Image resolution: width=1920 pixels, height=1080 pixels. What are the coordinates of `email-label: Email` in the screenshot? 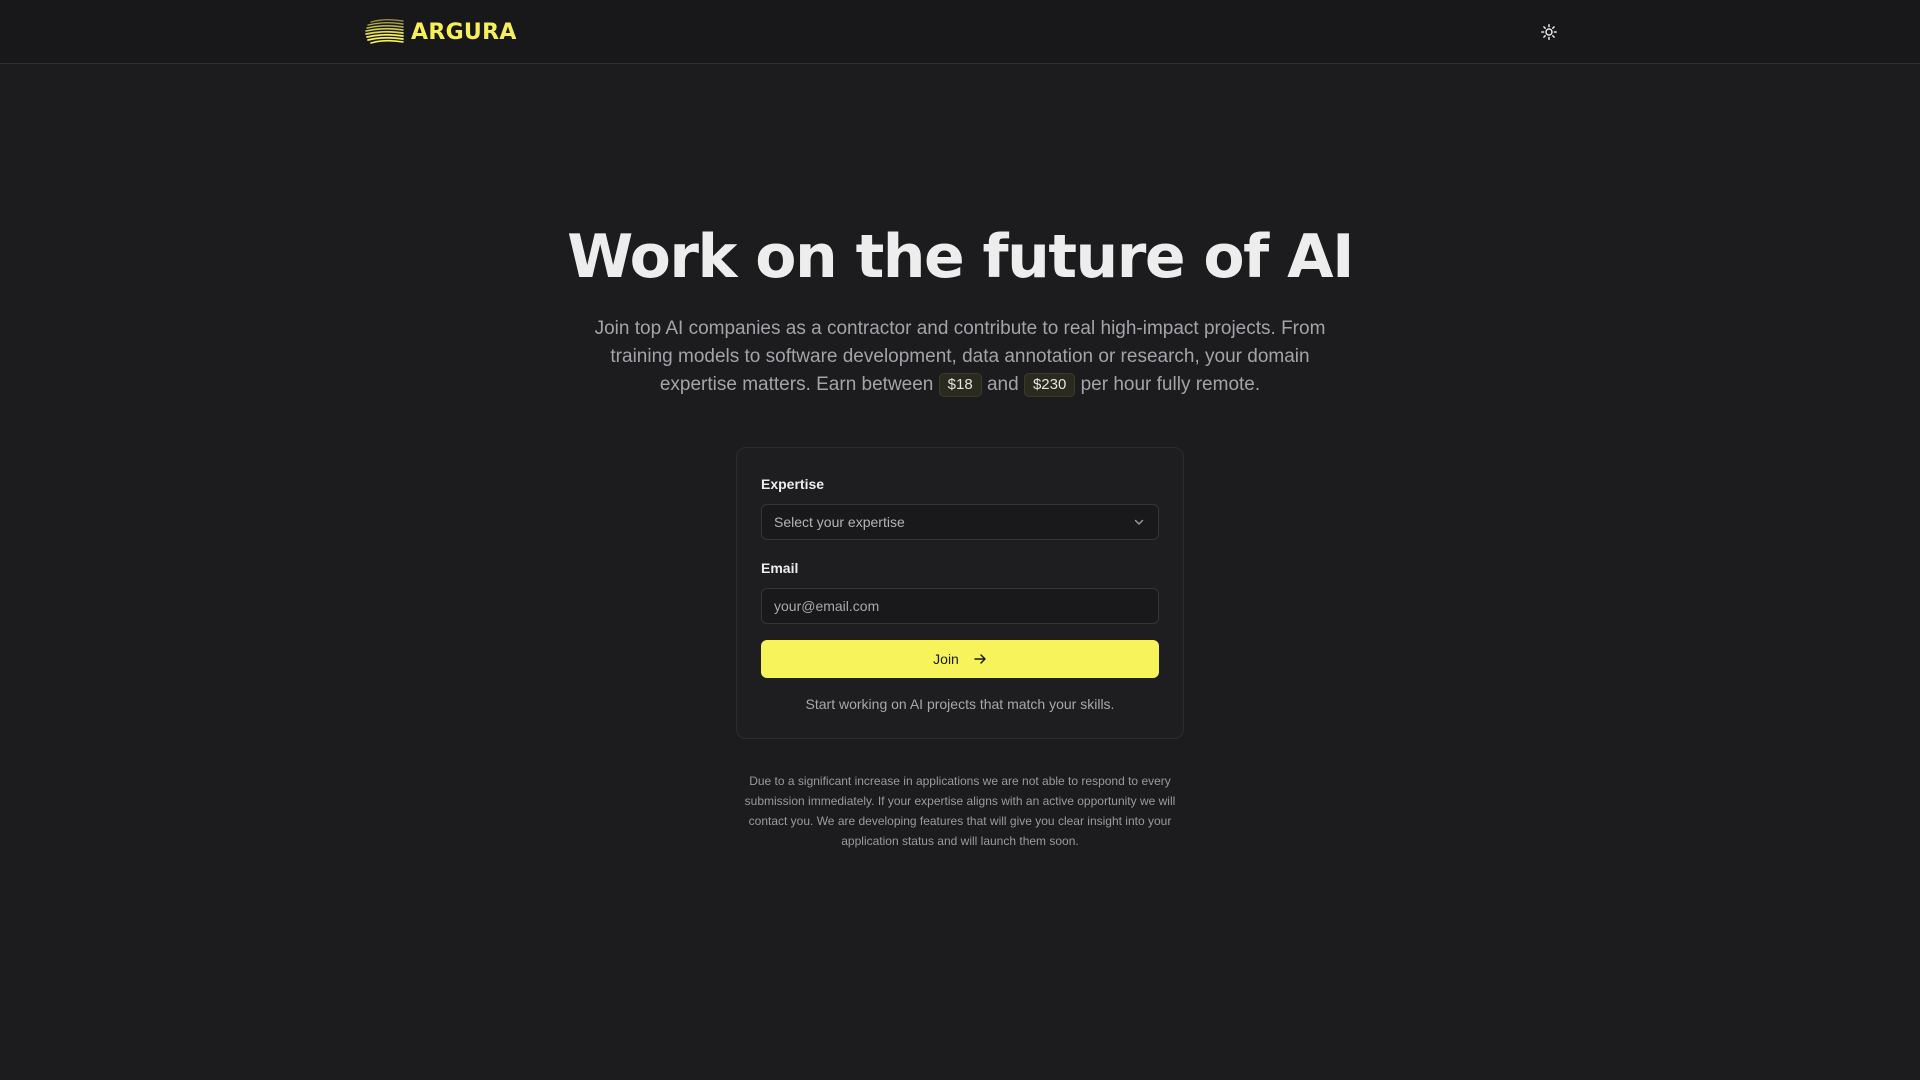 It's located at (780, 568).